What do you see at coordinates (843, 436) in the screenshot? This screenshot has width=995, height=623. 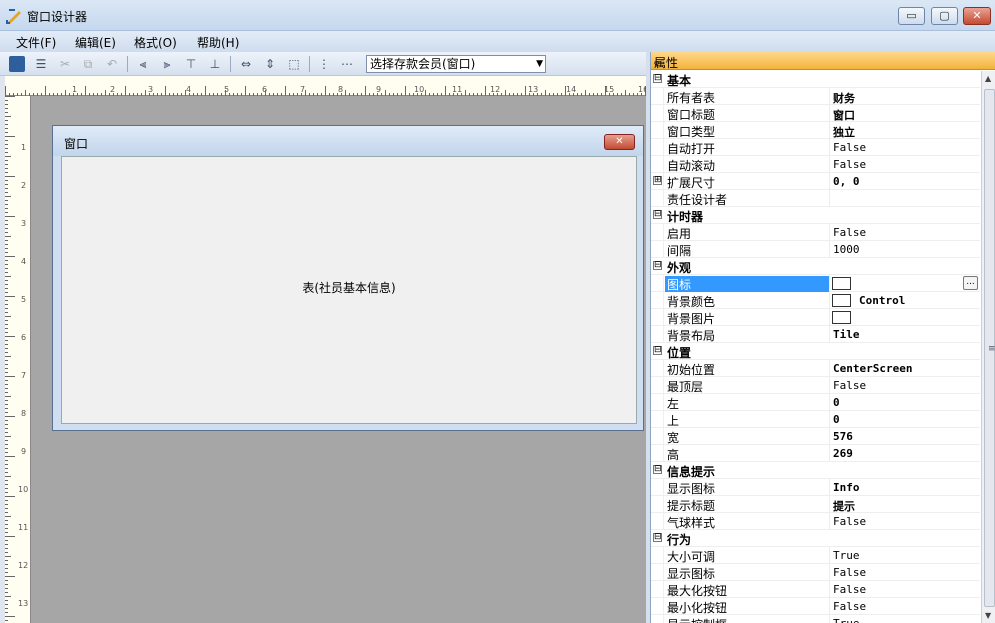 I see `property-value: 576` at bounding box center [843, 436].